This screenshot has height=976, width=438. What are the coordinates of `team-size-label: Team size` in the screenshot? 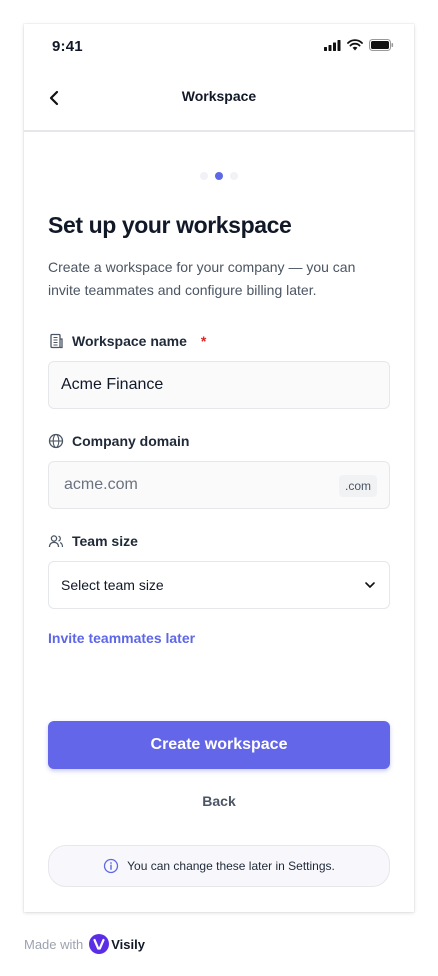 It's located at (105, 541).